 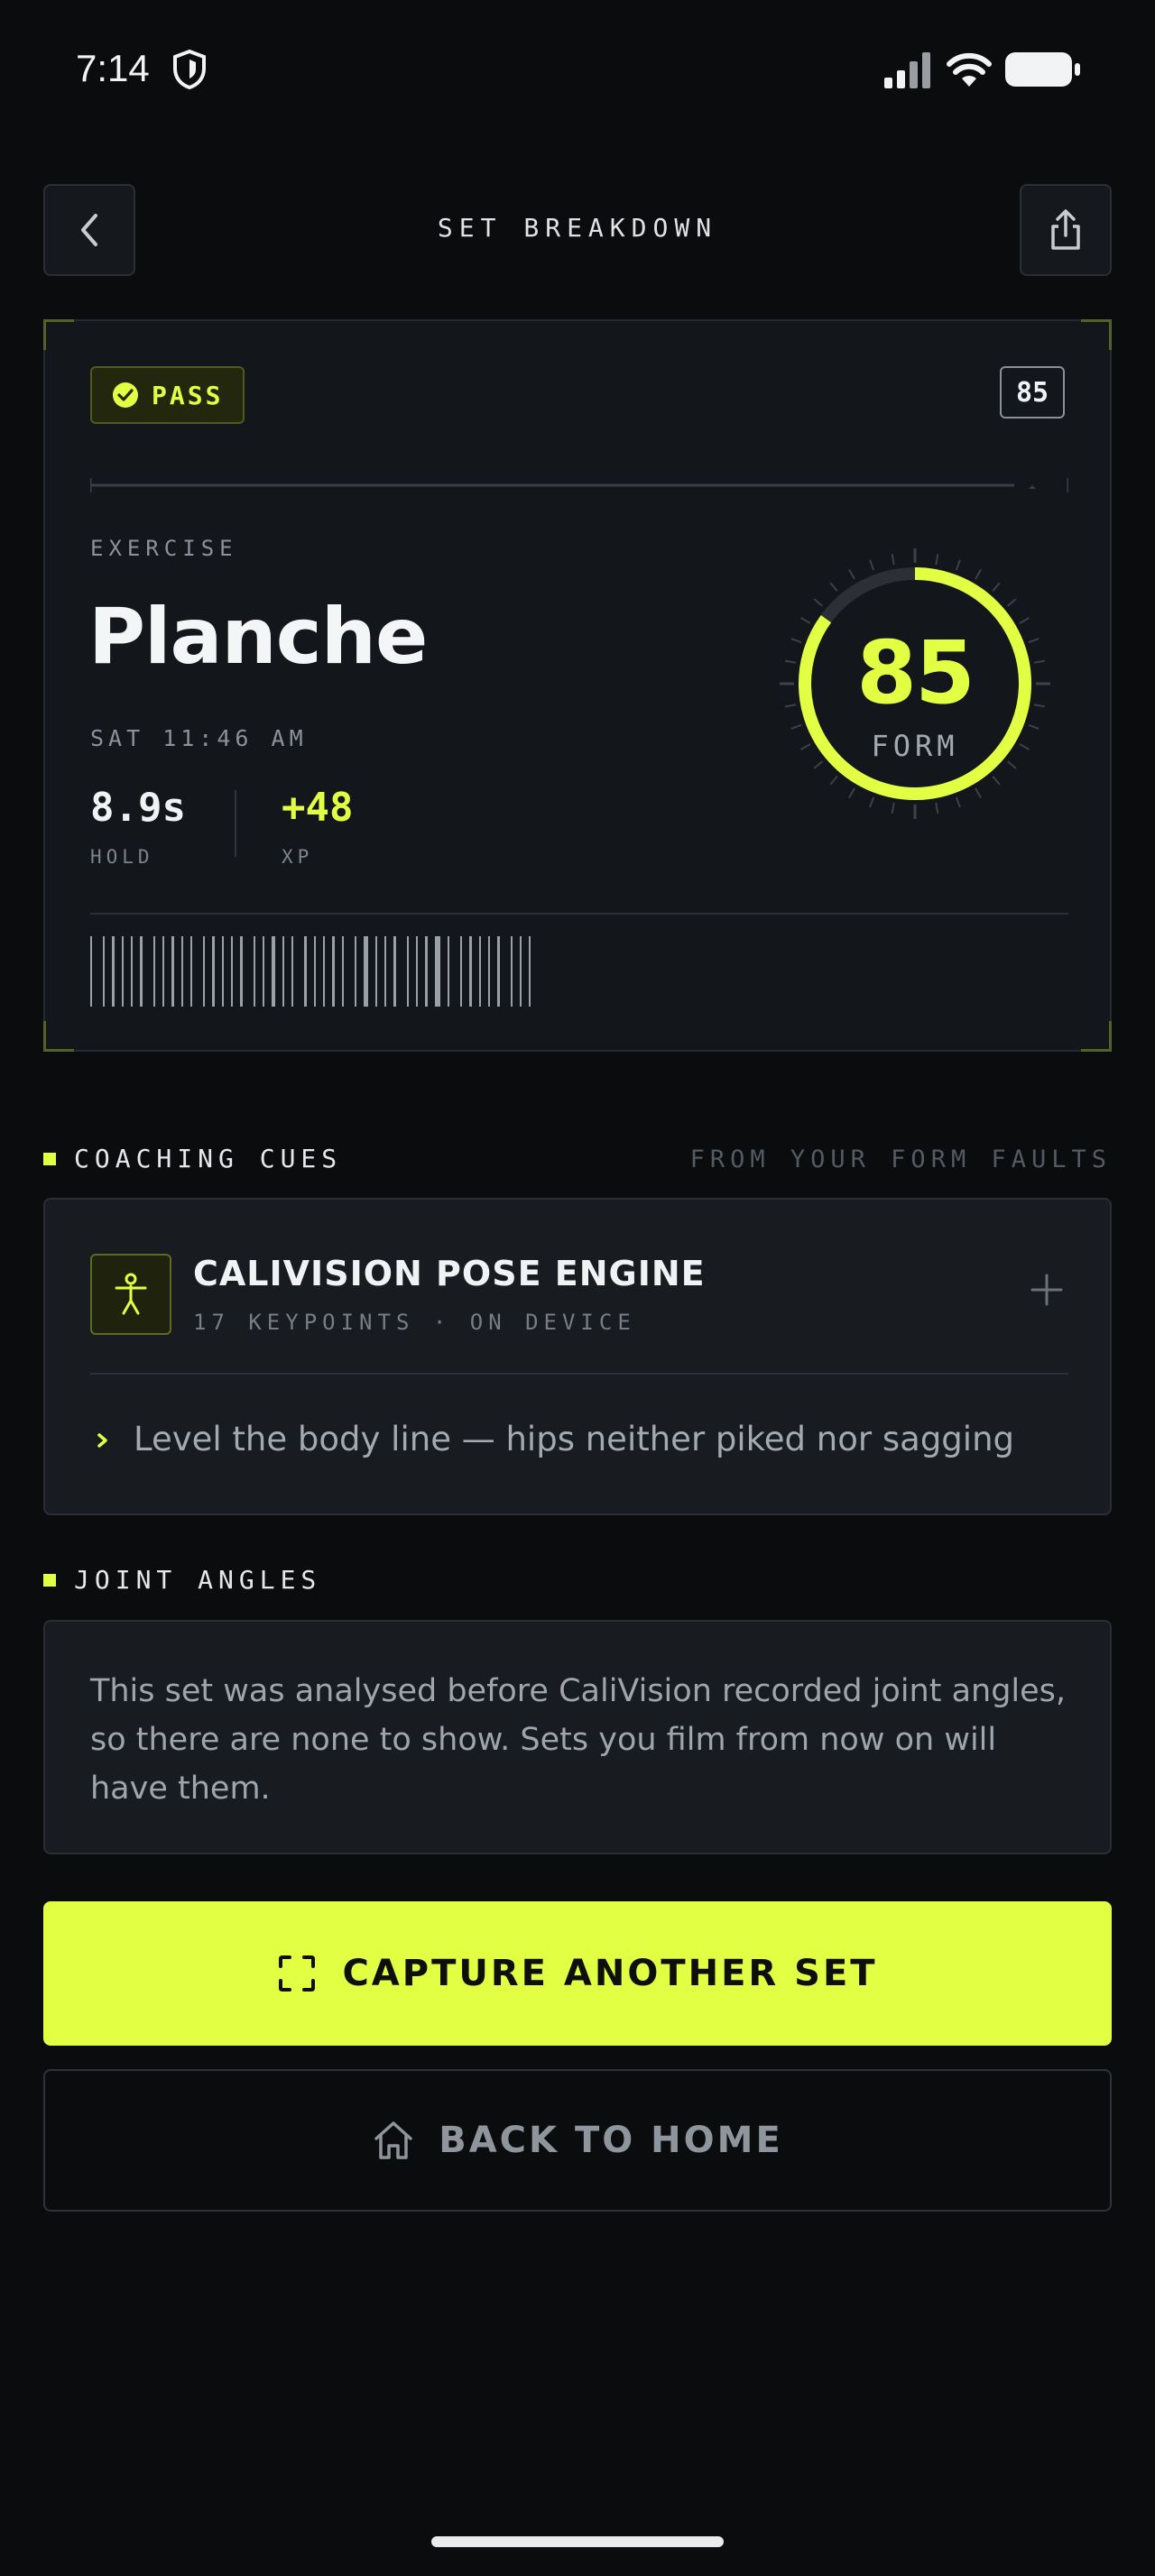 What do you see at coordinates (297, 1974) in the screenshot?
I see `scan-frame-icon` at bounding box center [297, 1974].